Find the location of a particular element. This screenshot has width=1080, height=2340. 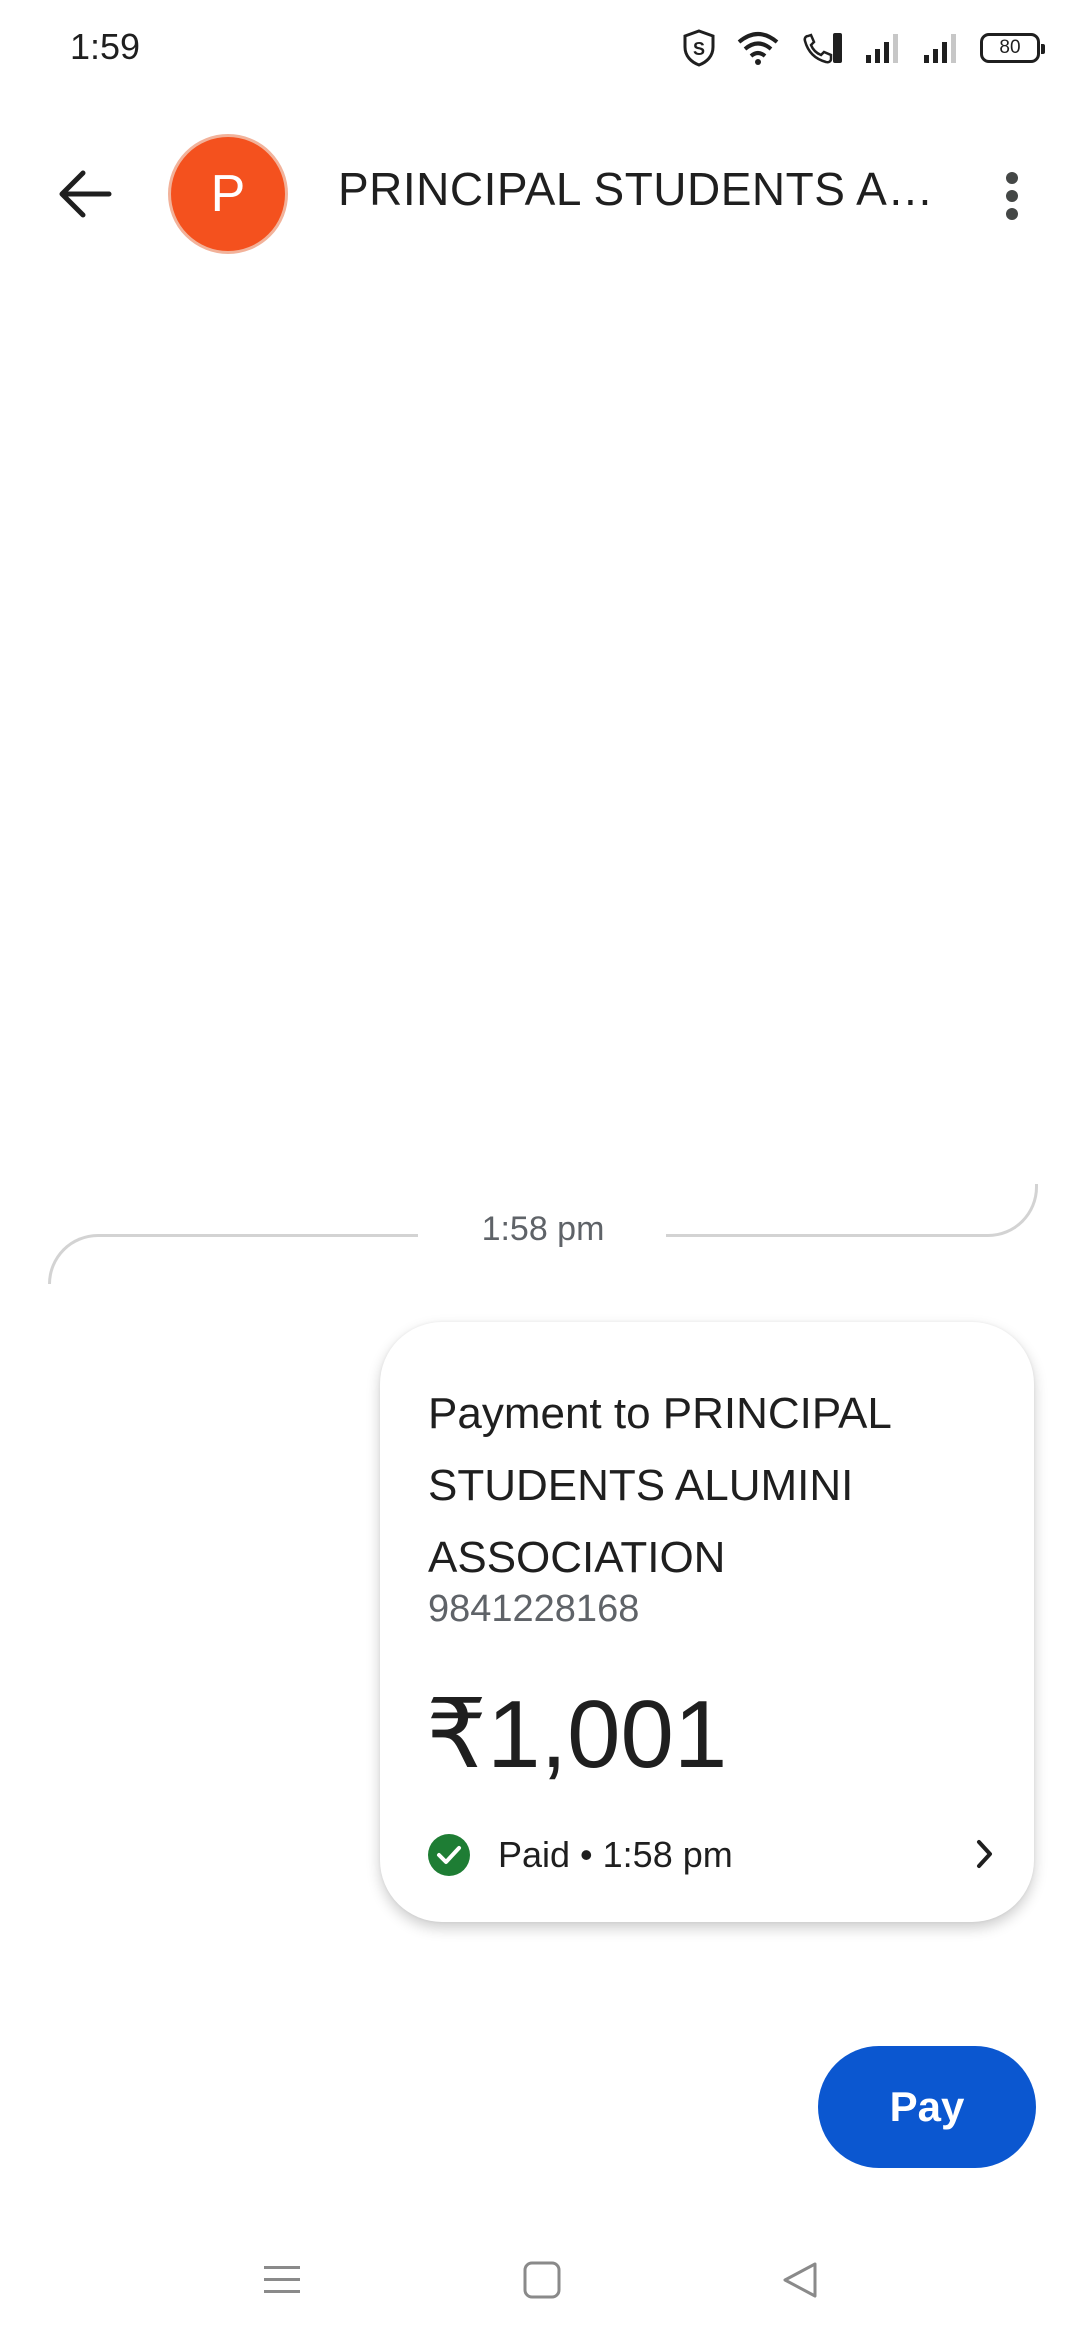

timestamp-divider: 1:58 pm is located at coordinates (543, 1234).